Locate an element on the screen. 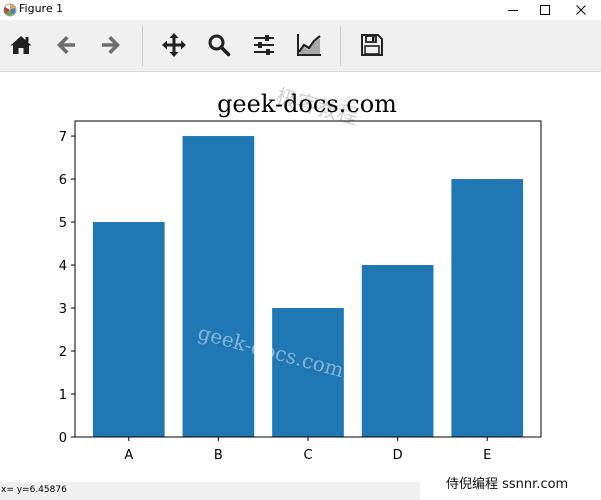 The height and width of the screenshot is (500, 601). edit-axis-button is located at coordinates (309, 45).